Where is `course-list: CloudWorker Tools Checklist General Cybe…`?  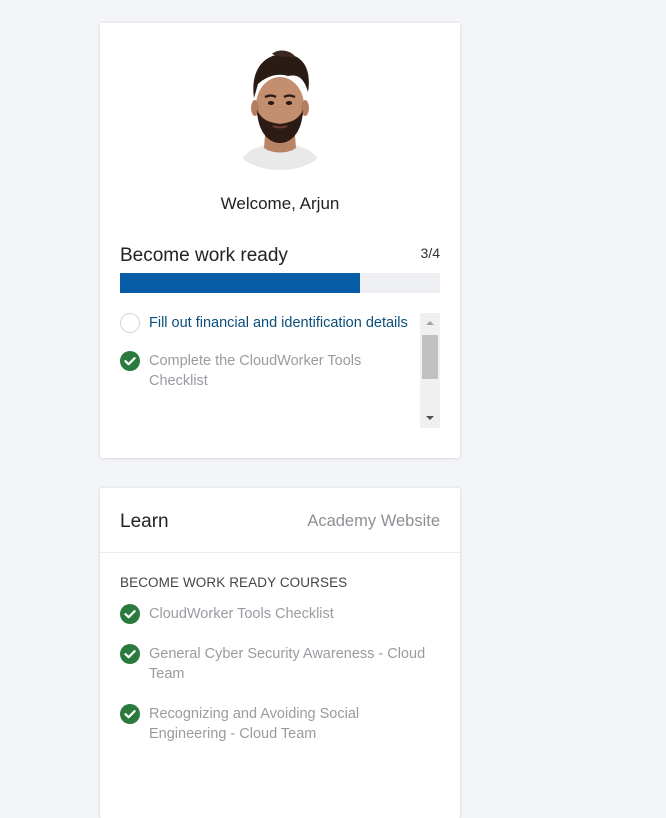 course-list: CloudWorker Tools Checklist General Cybe… is located at coordinates (280, 684).